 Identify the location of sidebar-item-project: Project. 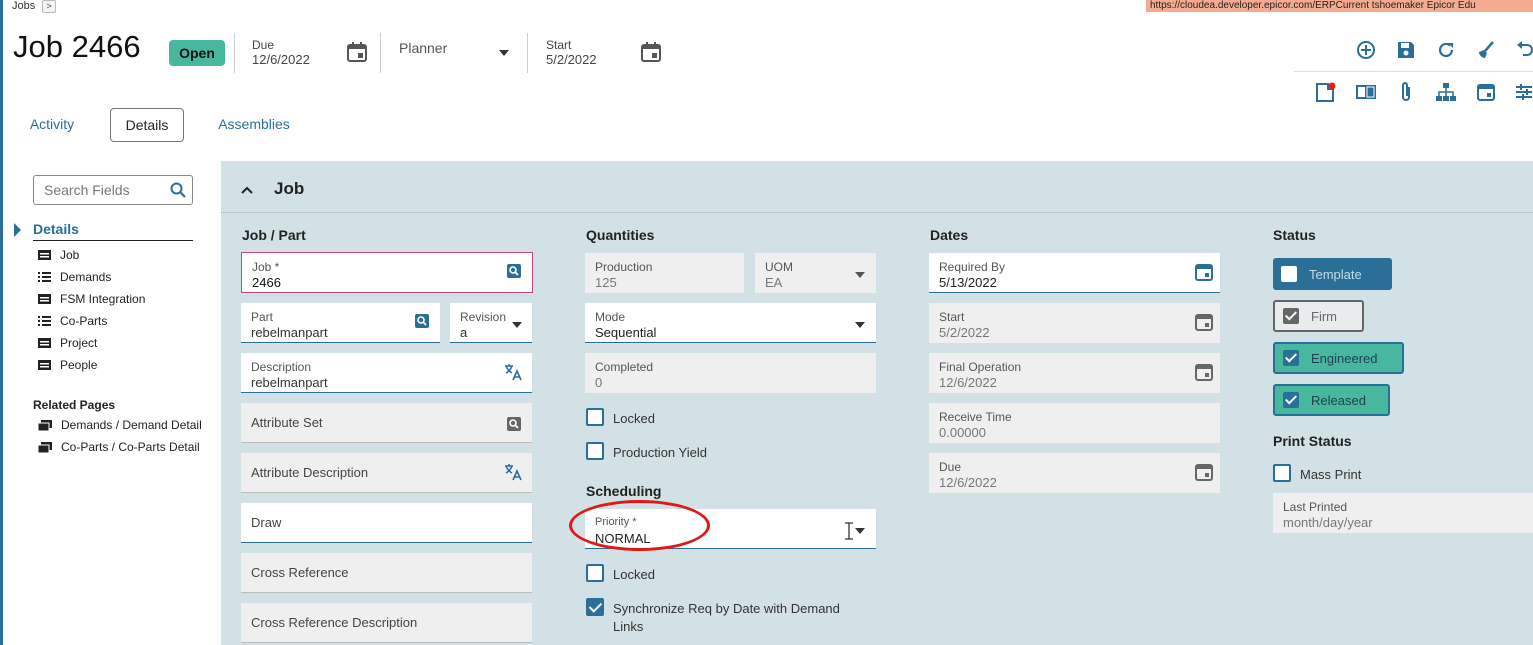
(67, 343).